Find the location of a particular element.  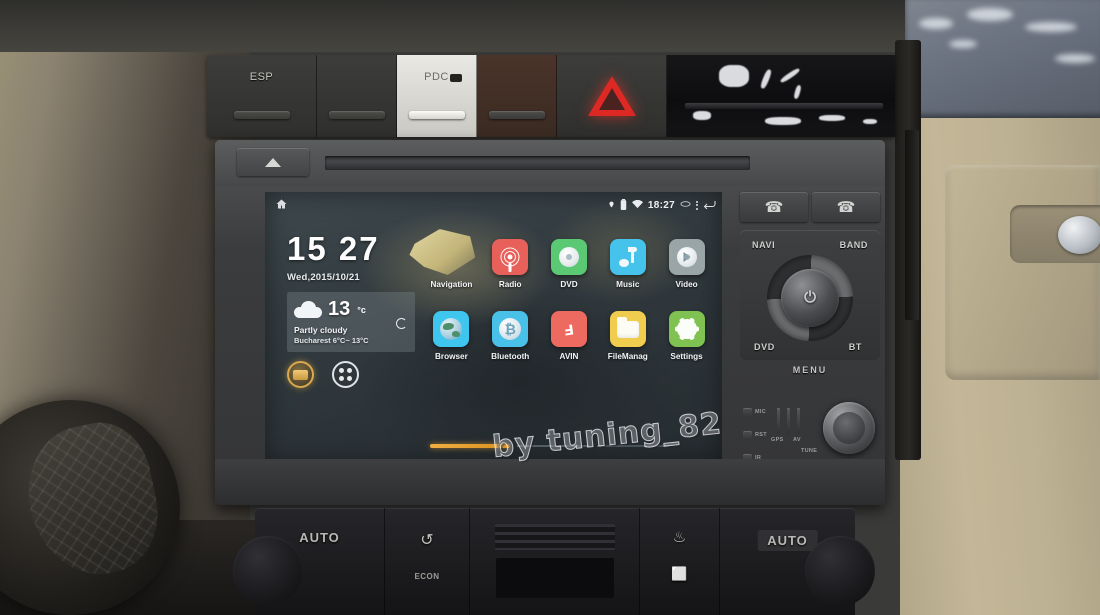

car-icon is located at coordinates (300, 374).